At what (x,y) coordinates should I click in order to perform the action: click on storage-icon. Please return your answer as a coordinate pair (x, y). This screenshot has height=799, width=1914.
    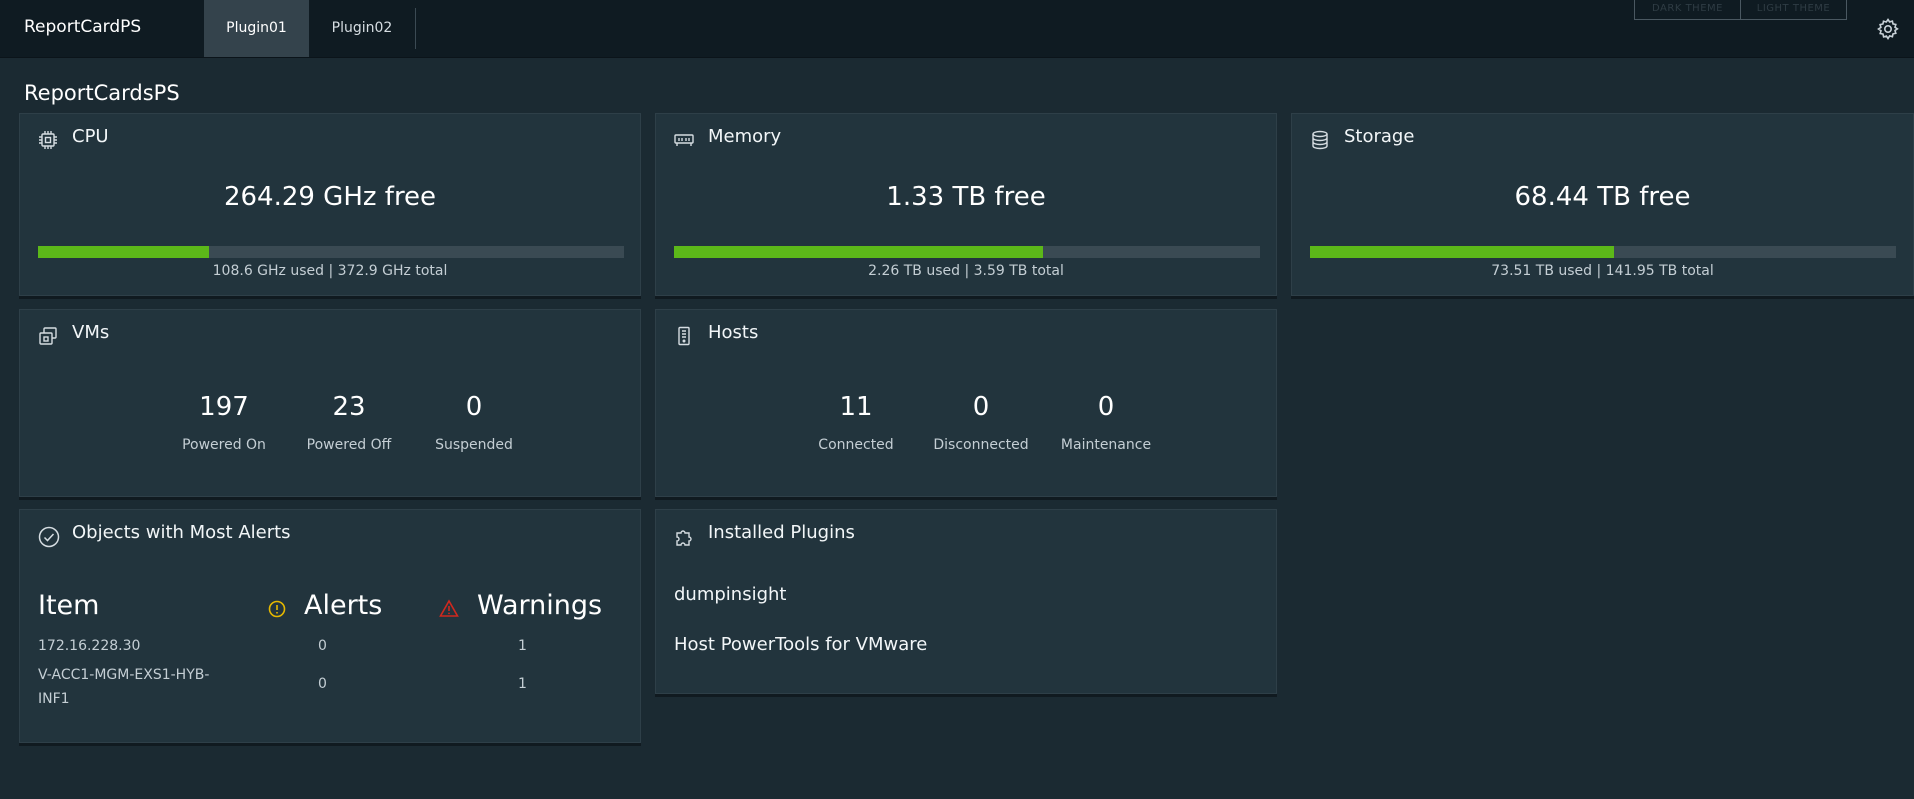
    Looking at the image, I should click on (1320, 140).